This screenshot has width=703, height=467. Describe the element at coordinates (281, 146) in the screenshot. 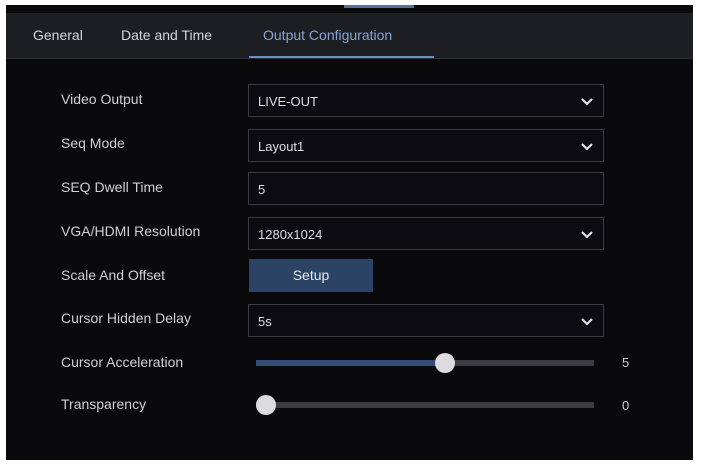

I see `seq-mode-value: Layout1` at that location.